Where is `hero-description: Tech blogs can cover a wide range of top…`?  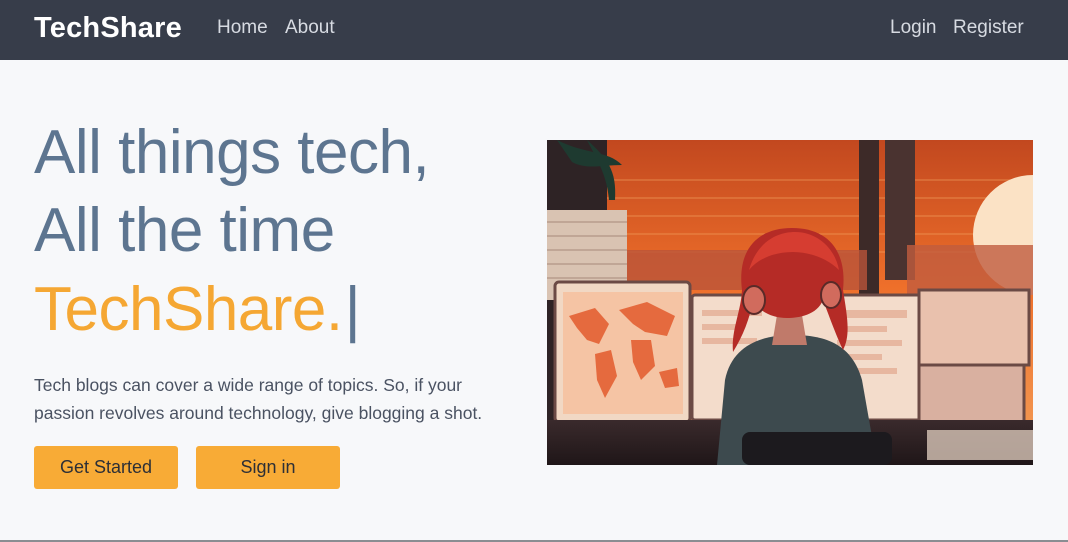 hero-description: Tech blogs can cover a wide range of top… is located at coordinates (258, 399).